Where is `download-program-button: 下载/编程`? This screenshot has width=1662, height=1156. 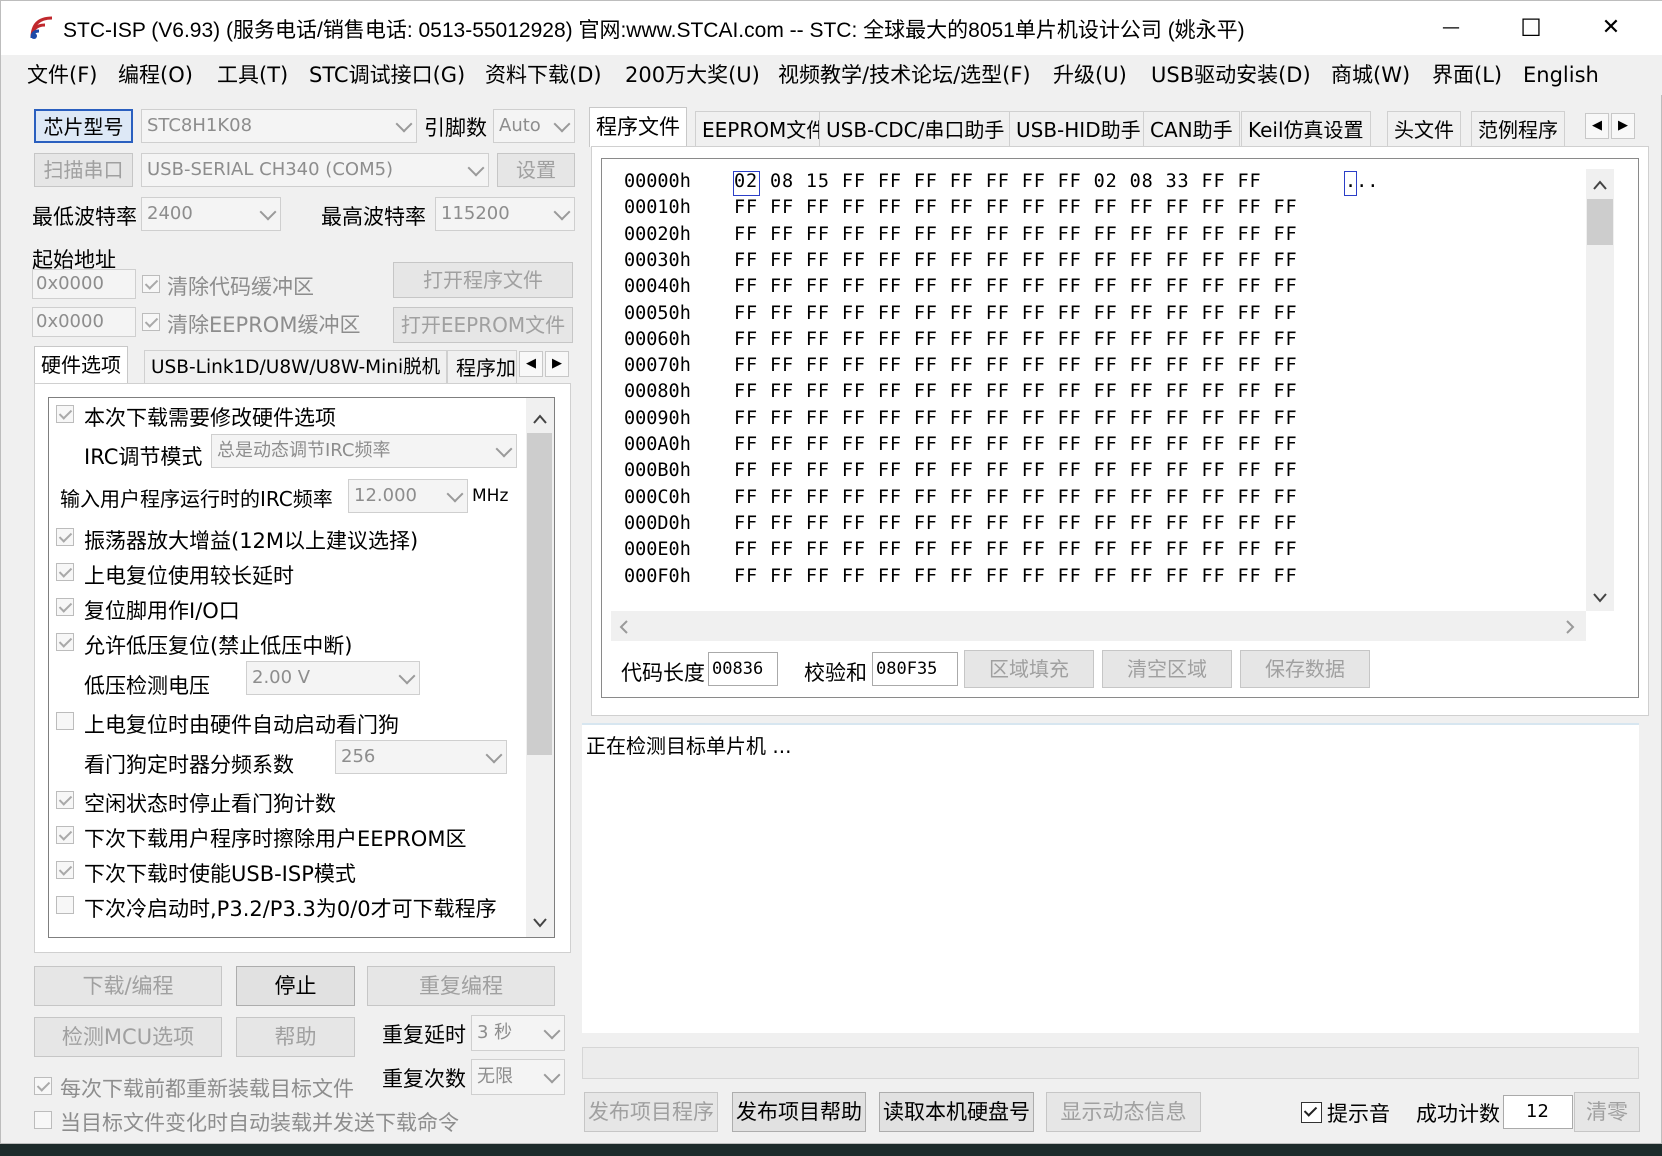 download-program-button: 下载/编程 is located at coordinates (128, 986).